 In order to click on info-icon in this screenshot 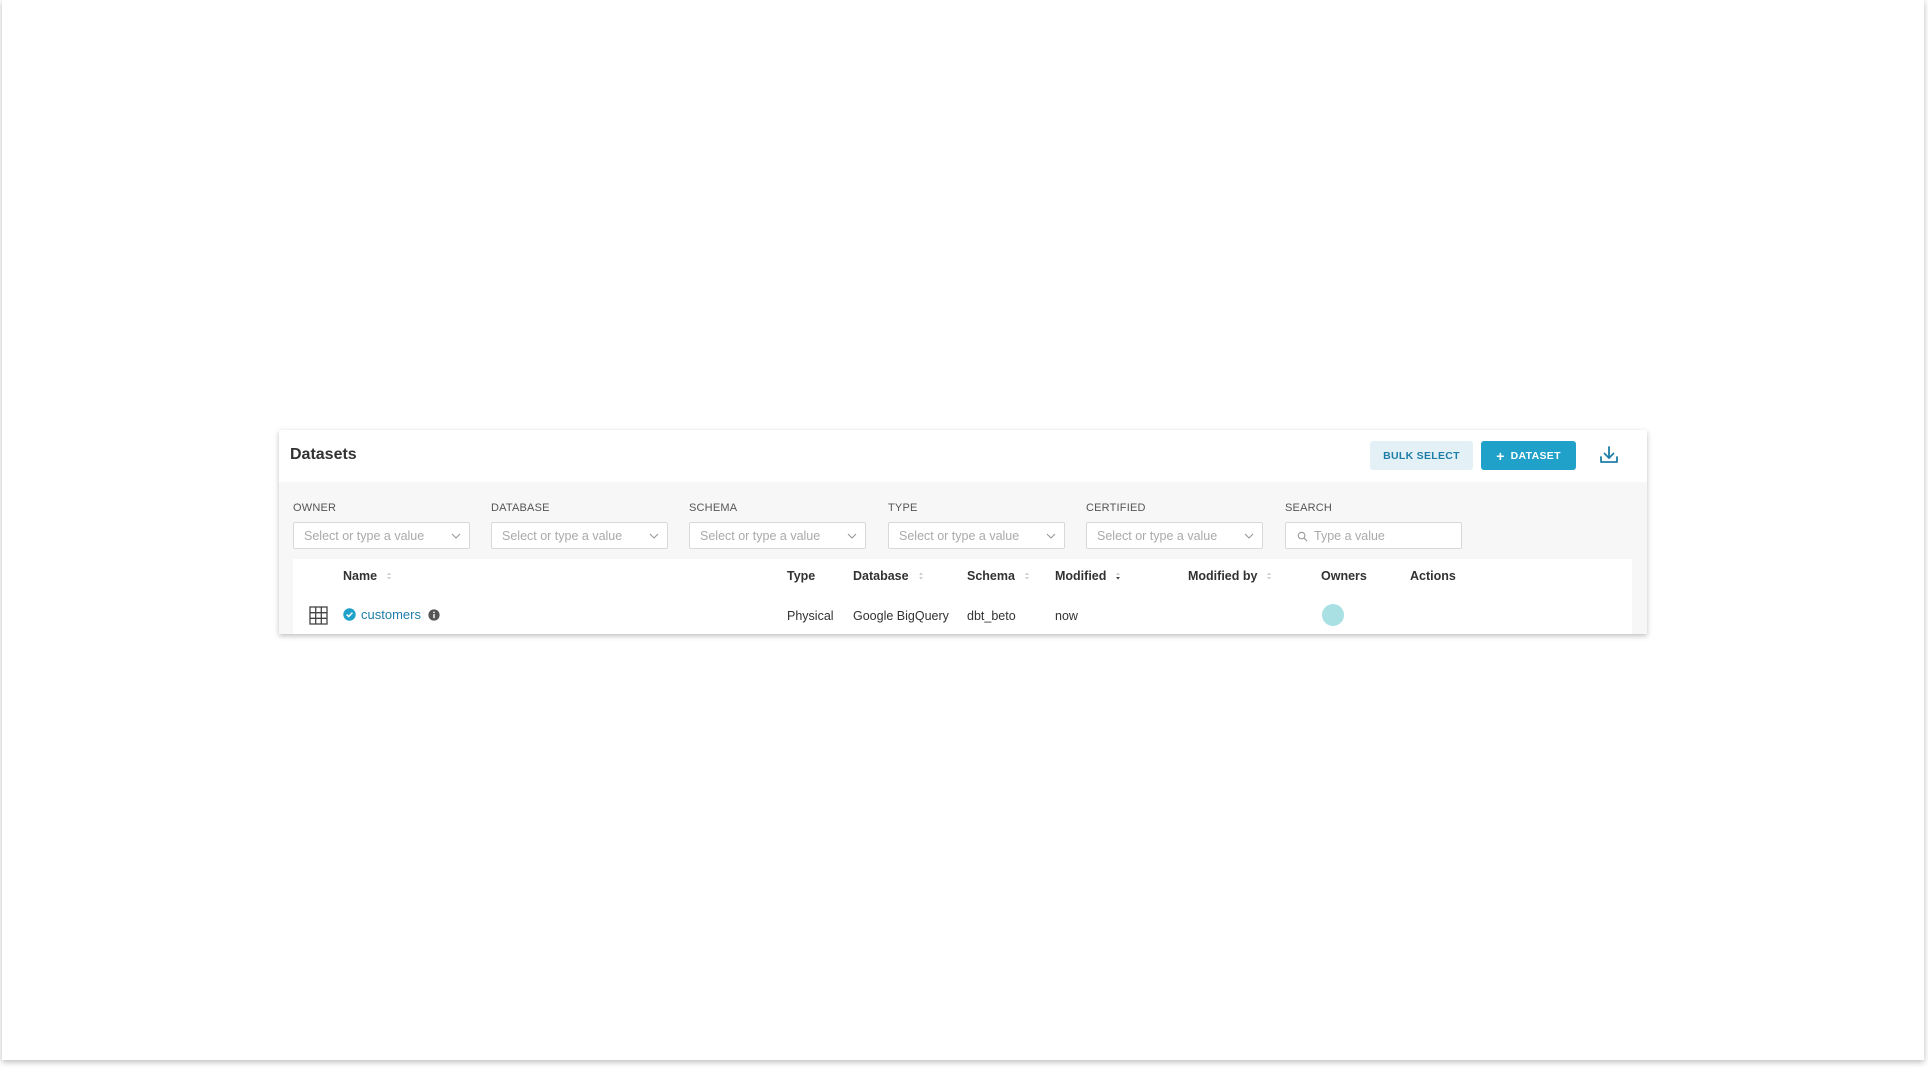, I will do `click(434, 615)`.